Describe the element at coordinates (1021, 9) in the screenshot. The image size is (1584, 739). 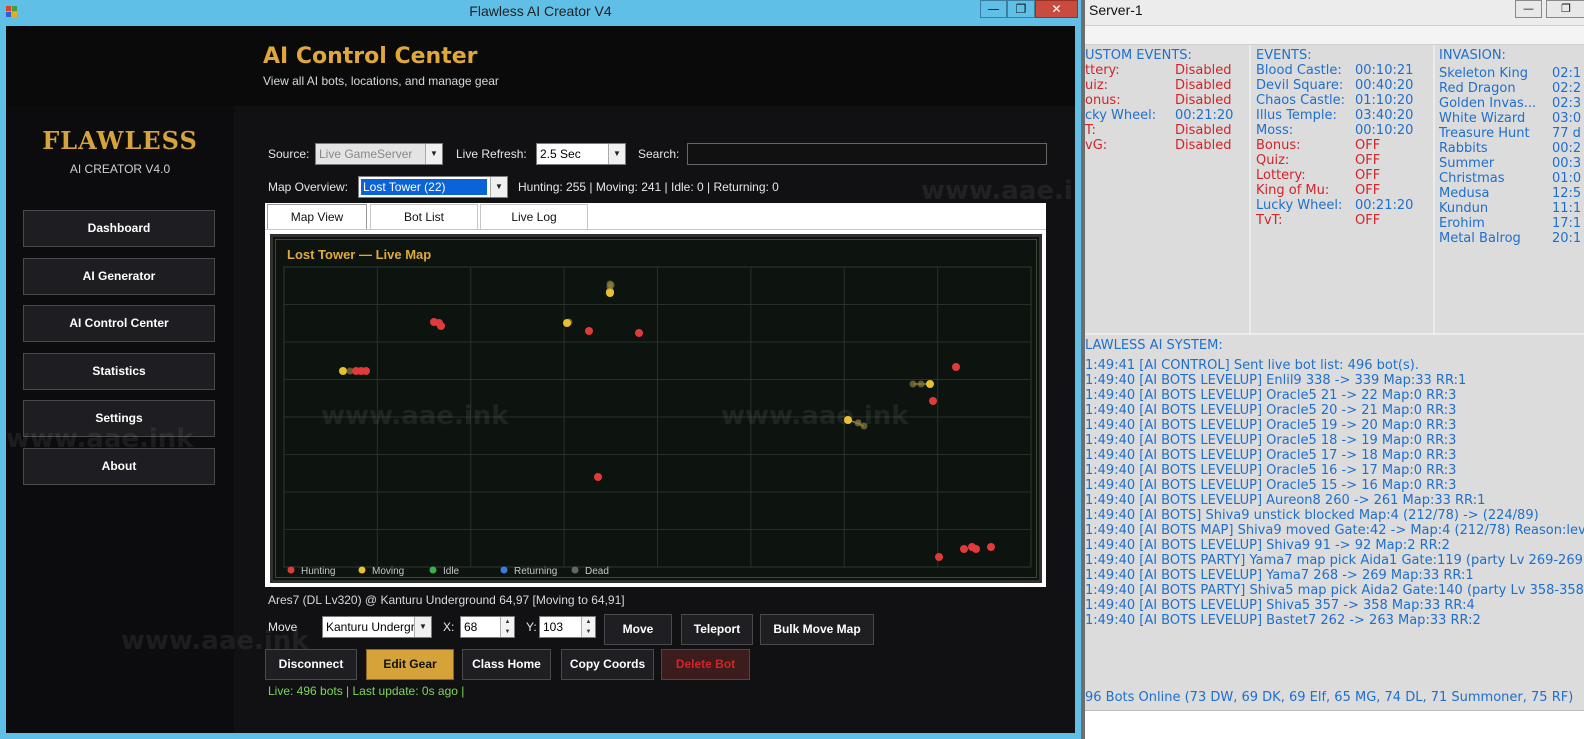
I see `maximize-button: ❐` at that location.